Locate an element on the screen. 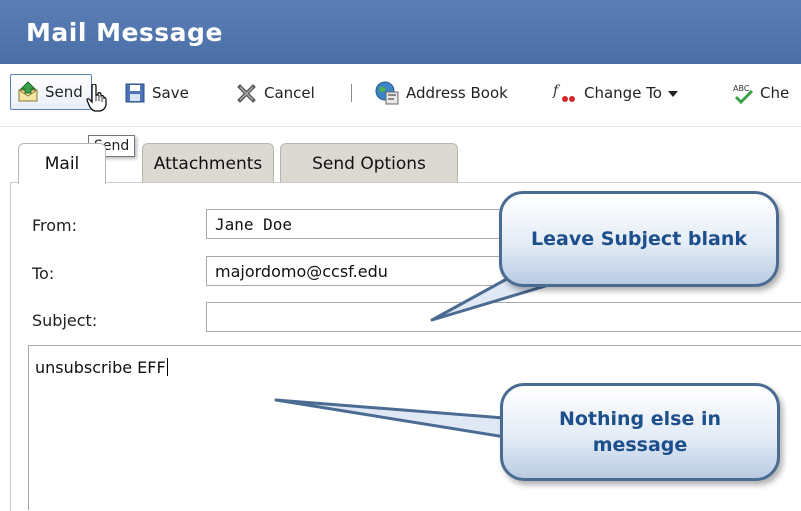 The height and width of the screenshot is (511, 801). body-callout-text: Nothing else in message is located at coordinates (640, 432).